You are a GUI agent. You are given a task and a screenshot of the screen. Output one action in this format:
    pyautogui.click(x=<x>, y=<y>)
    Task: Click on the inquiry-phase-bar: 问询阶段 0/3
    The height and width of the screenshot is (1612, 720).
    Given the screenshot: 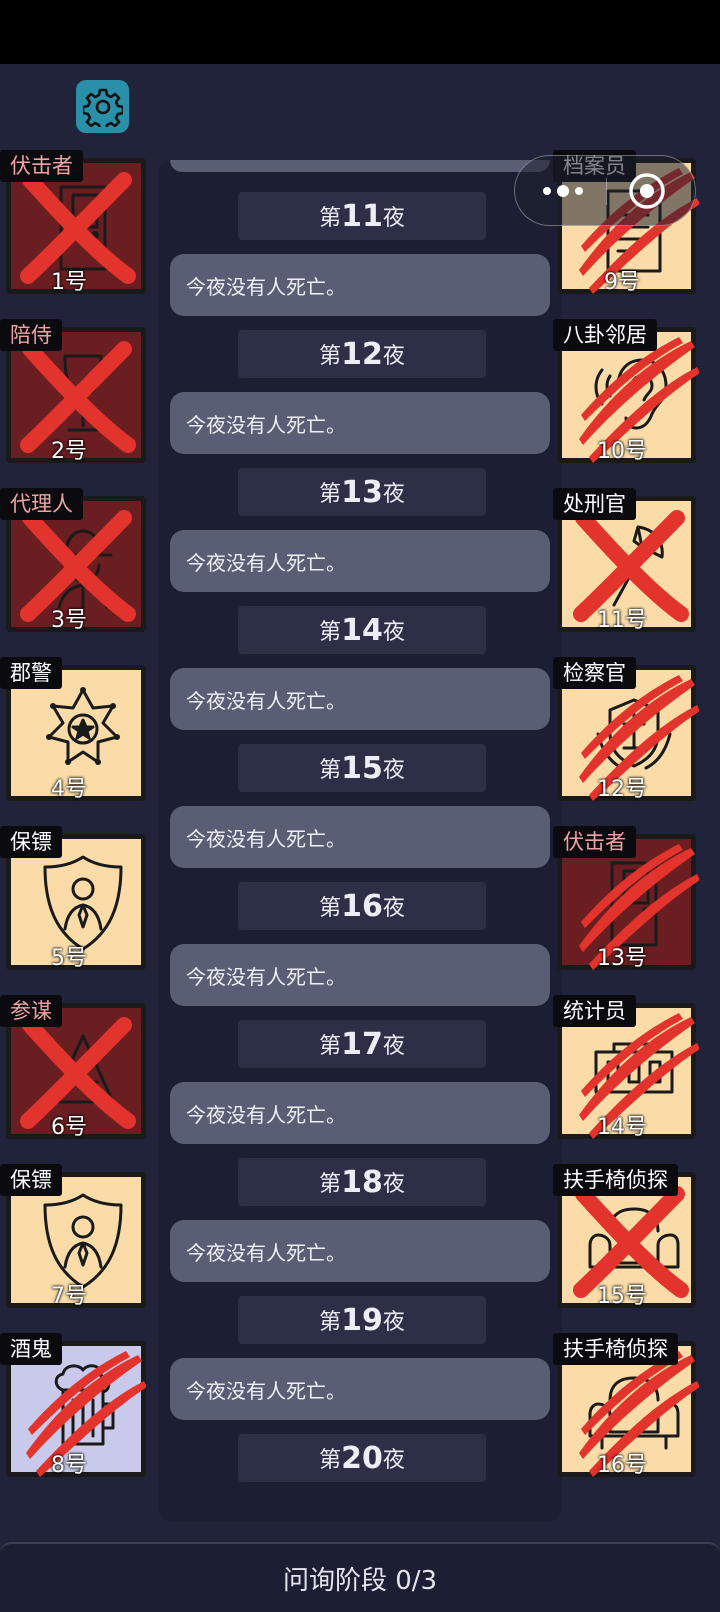 What is the action you would take?
    pyautogui.click(x=360, y=1577)
    